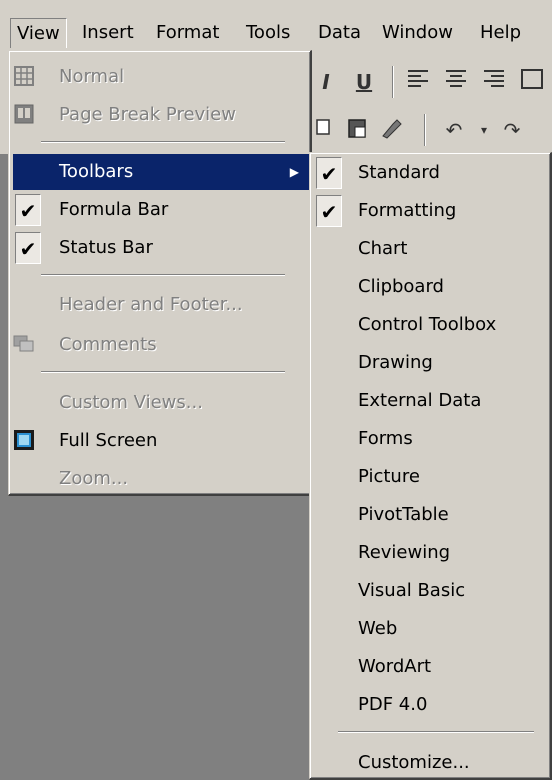 The width and height of the screenshot is (552, 780). What do you see at coordinates (401, 286) in the screenshot?
I see `menu-item-label: Clipboard` at bounding box center [401, 286].